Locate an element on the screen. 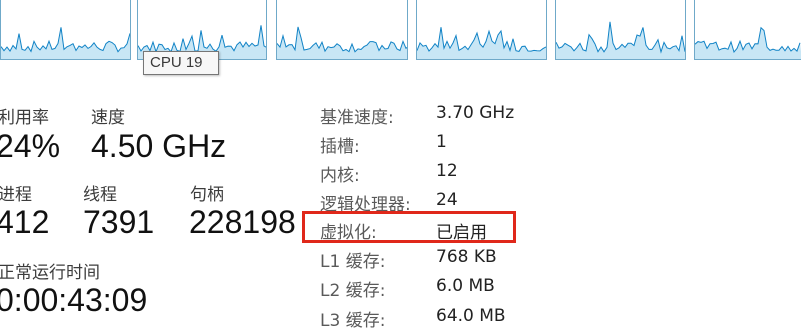  processes-value: 412 is located at coordinates (25, 222).